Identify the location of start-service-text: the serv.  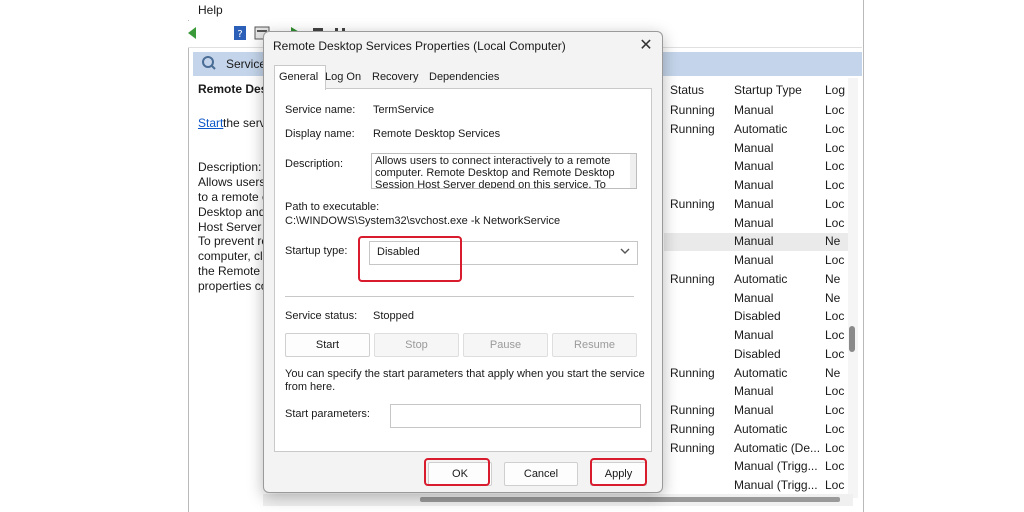
(244, 123).